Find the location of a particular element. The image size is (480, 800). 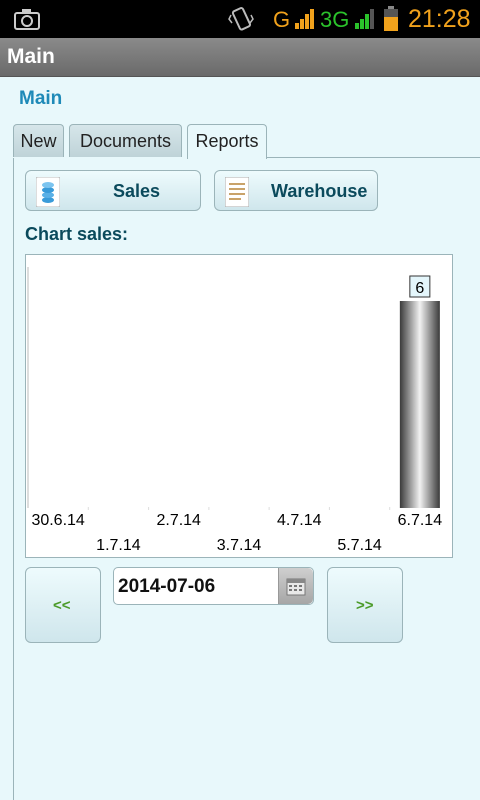

date-field: 2014-07-06 is located at coordinates (213, 586).